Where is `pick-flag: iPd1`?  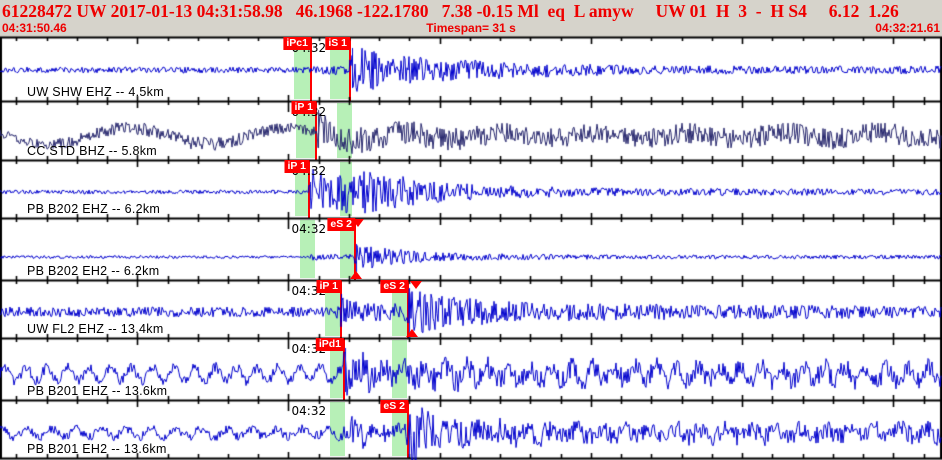
pick-flag: iPd1 is located at coordinates (329, 344).